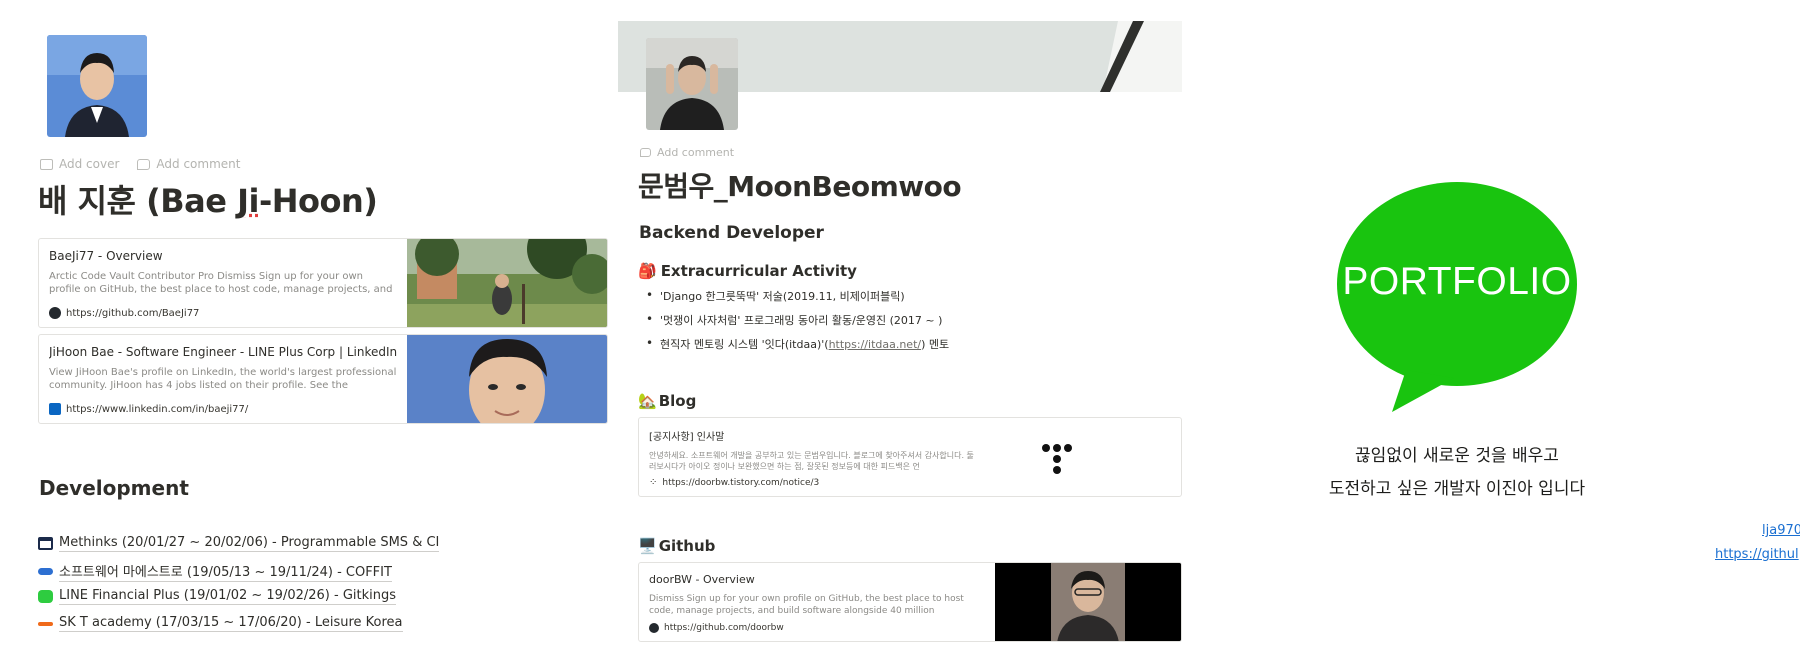 This screenshot has height=666, width=1800. Describe the element at coordinates (647, 546) in the screenshot. I see `computer-icon: 🖥️` at that location.